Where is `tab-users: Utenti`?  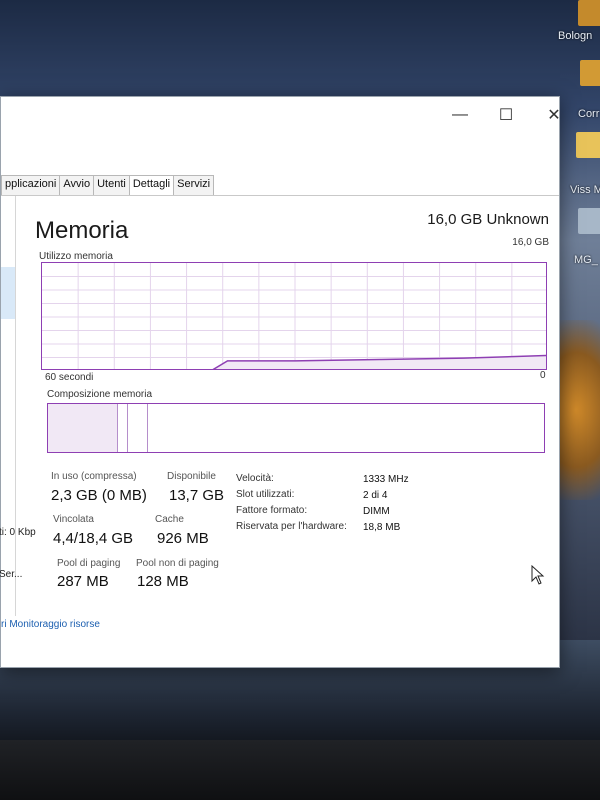 tab-users: Utenti is located at coordinates (111, 185).